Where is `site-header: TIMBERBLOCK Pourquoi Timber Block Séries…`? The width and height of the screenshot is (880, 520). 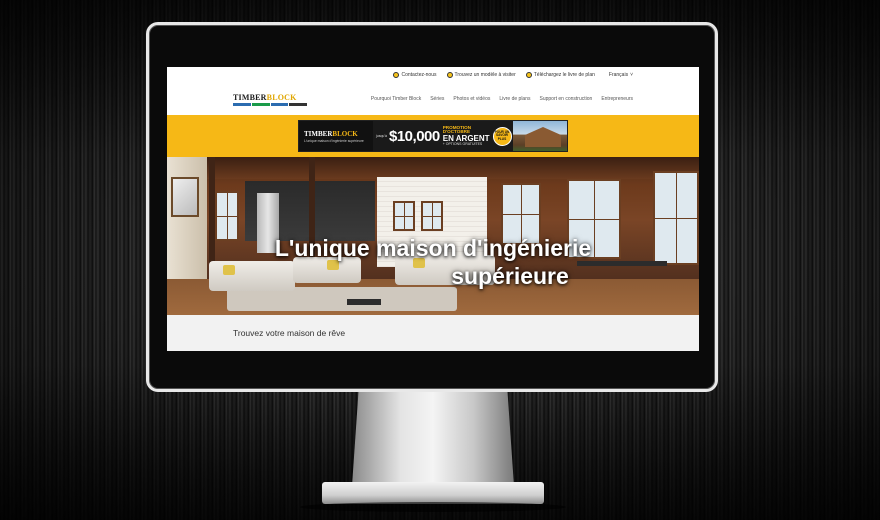
site-header: TIMBERBLOCK Pourquoi Timber Block Séries… is located at coordinates (433, 99).